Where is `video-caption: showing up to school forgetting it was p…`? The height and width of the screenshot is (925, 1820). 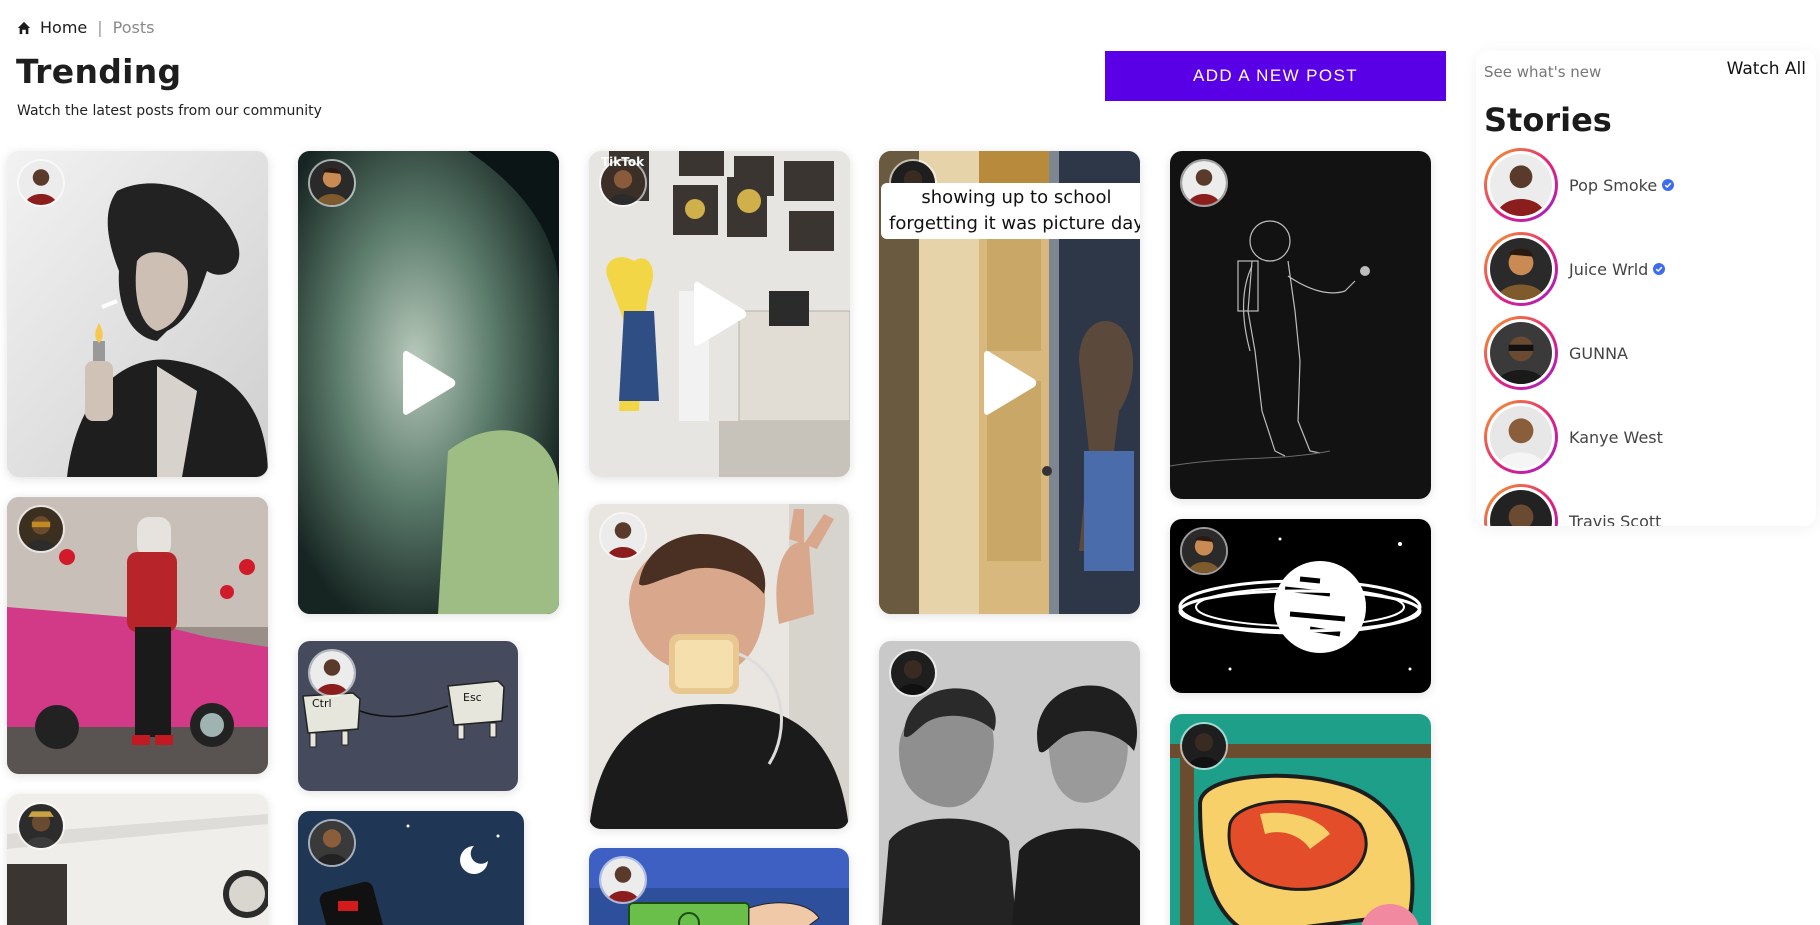
video-caption: showing up to school forgetting it was p… is located at coordinates (1010, 211).